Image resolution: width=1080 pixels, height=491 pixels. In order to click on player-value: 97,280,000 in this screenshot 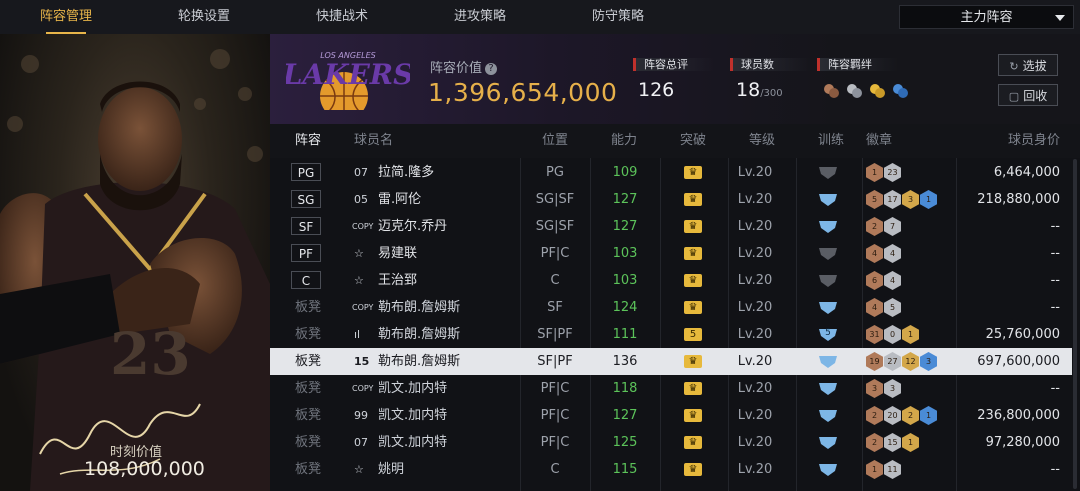, I will do `click(1022, 442)`.